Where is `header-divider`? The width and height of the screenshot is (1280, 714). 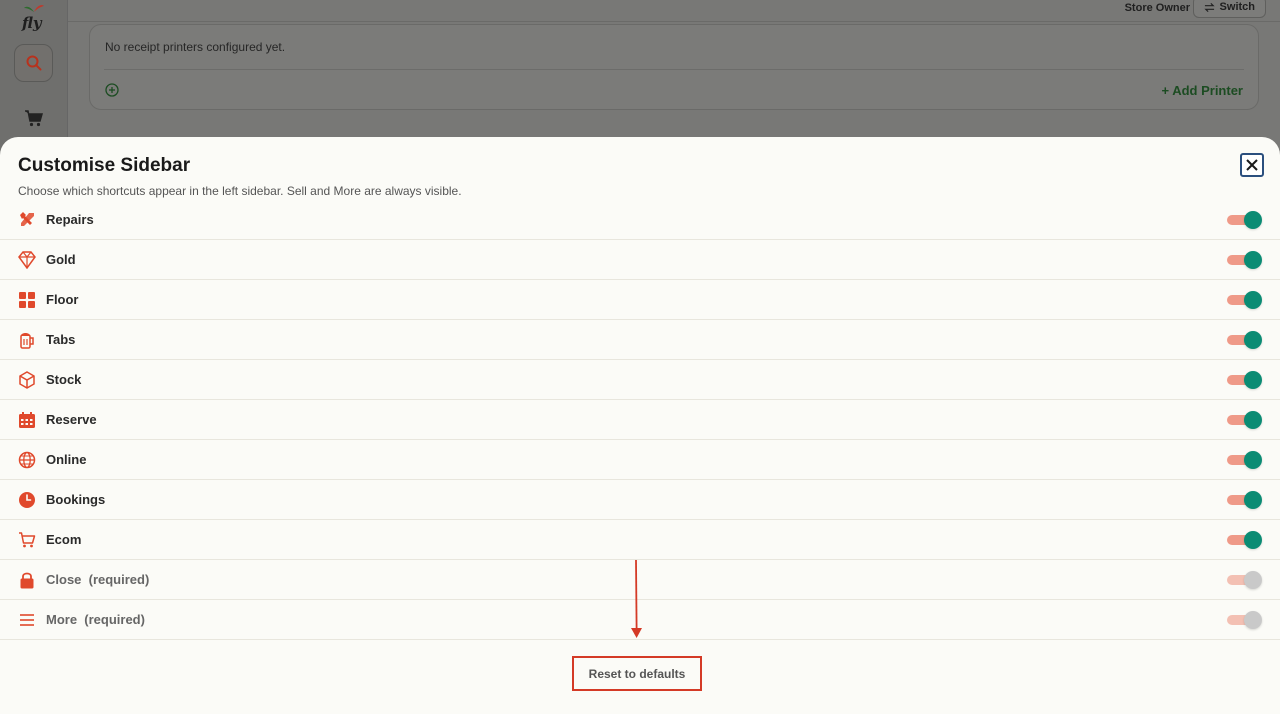
header-divider is located at coordinates (674, 21).